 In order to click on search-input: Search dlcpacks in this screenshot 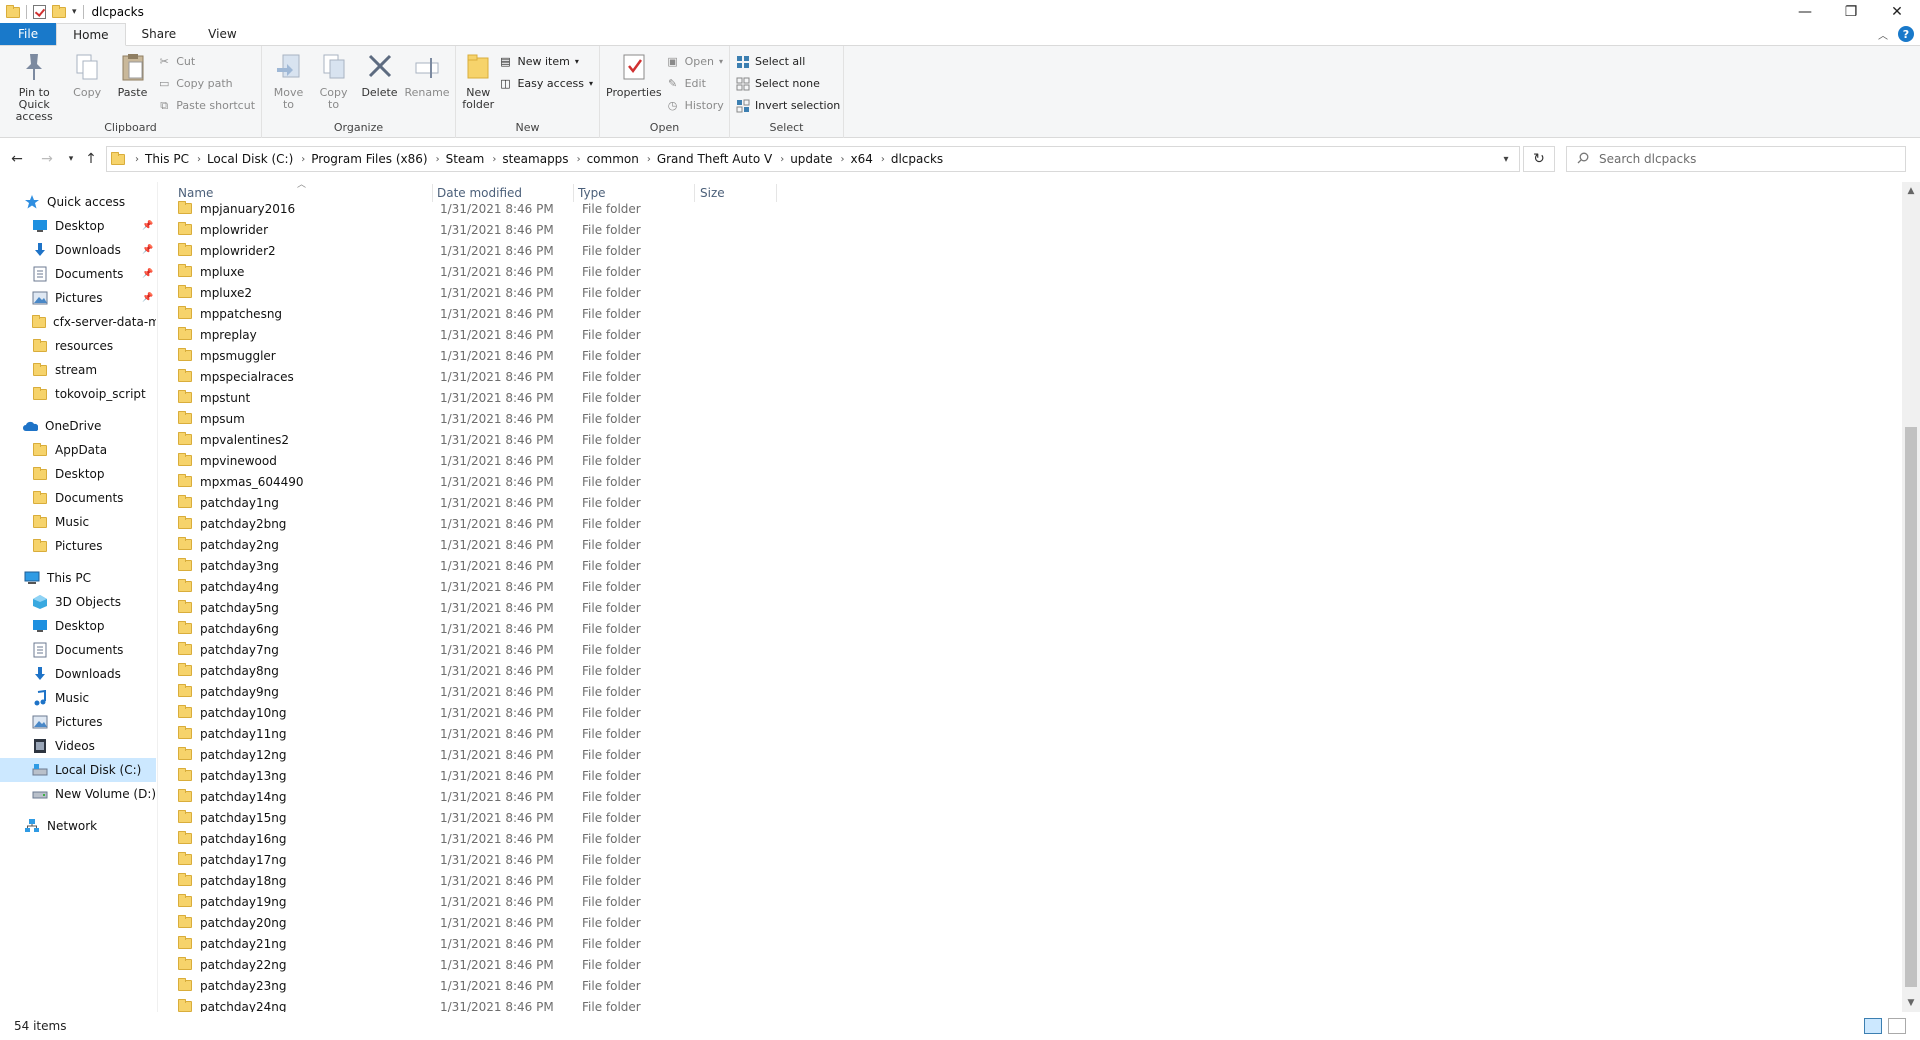, I will do `click(1647, 159)`.